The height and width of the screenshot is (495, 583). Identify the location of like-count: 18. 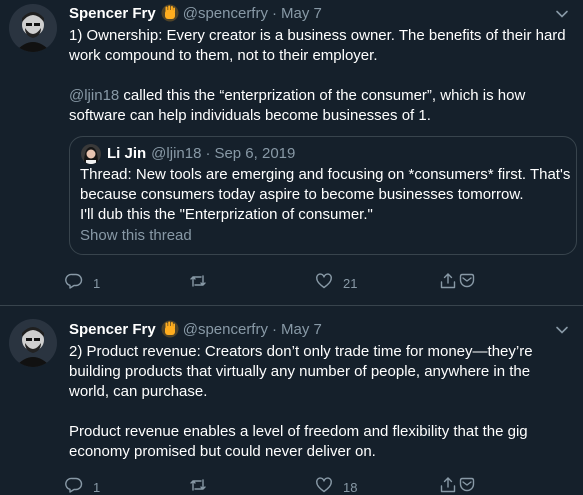
(350, 487).